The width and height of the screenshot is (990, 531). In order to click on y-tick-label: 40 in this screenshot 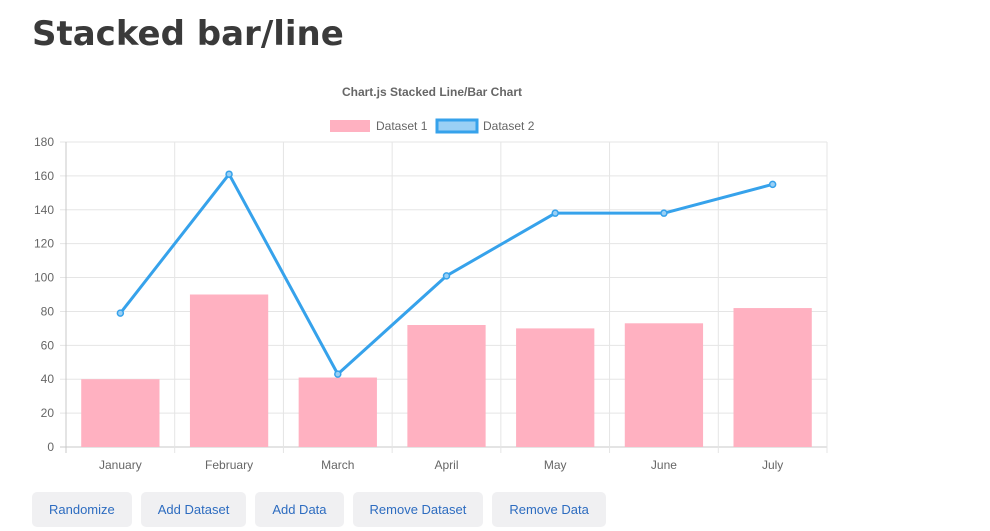, I will do `click(48, 379)`.